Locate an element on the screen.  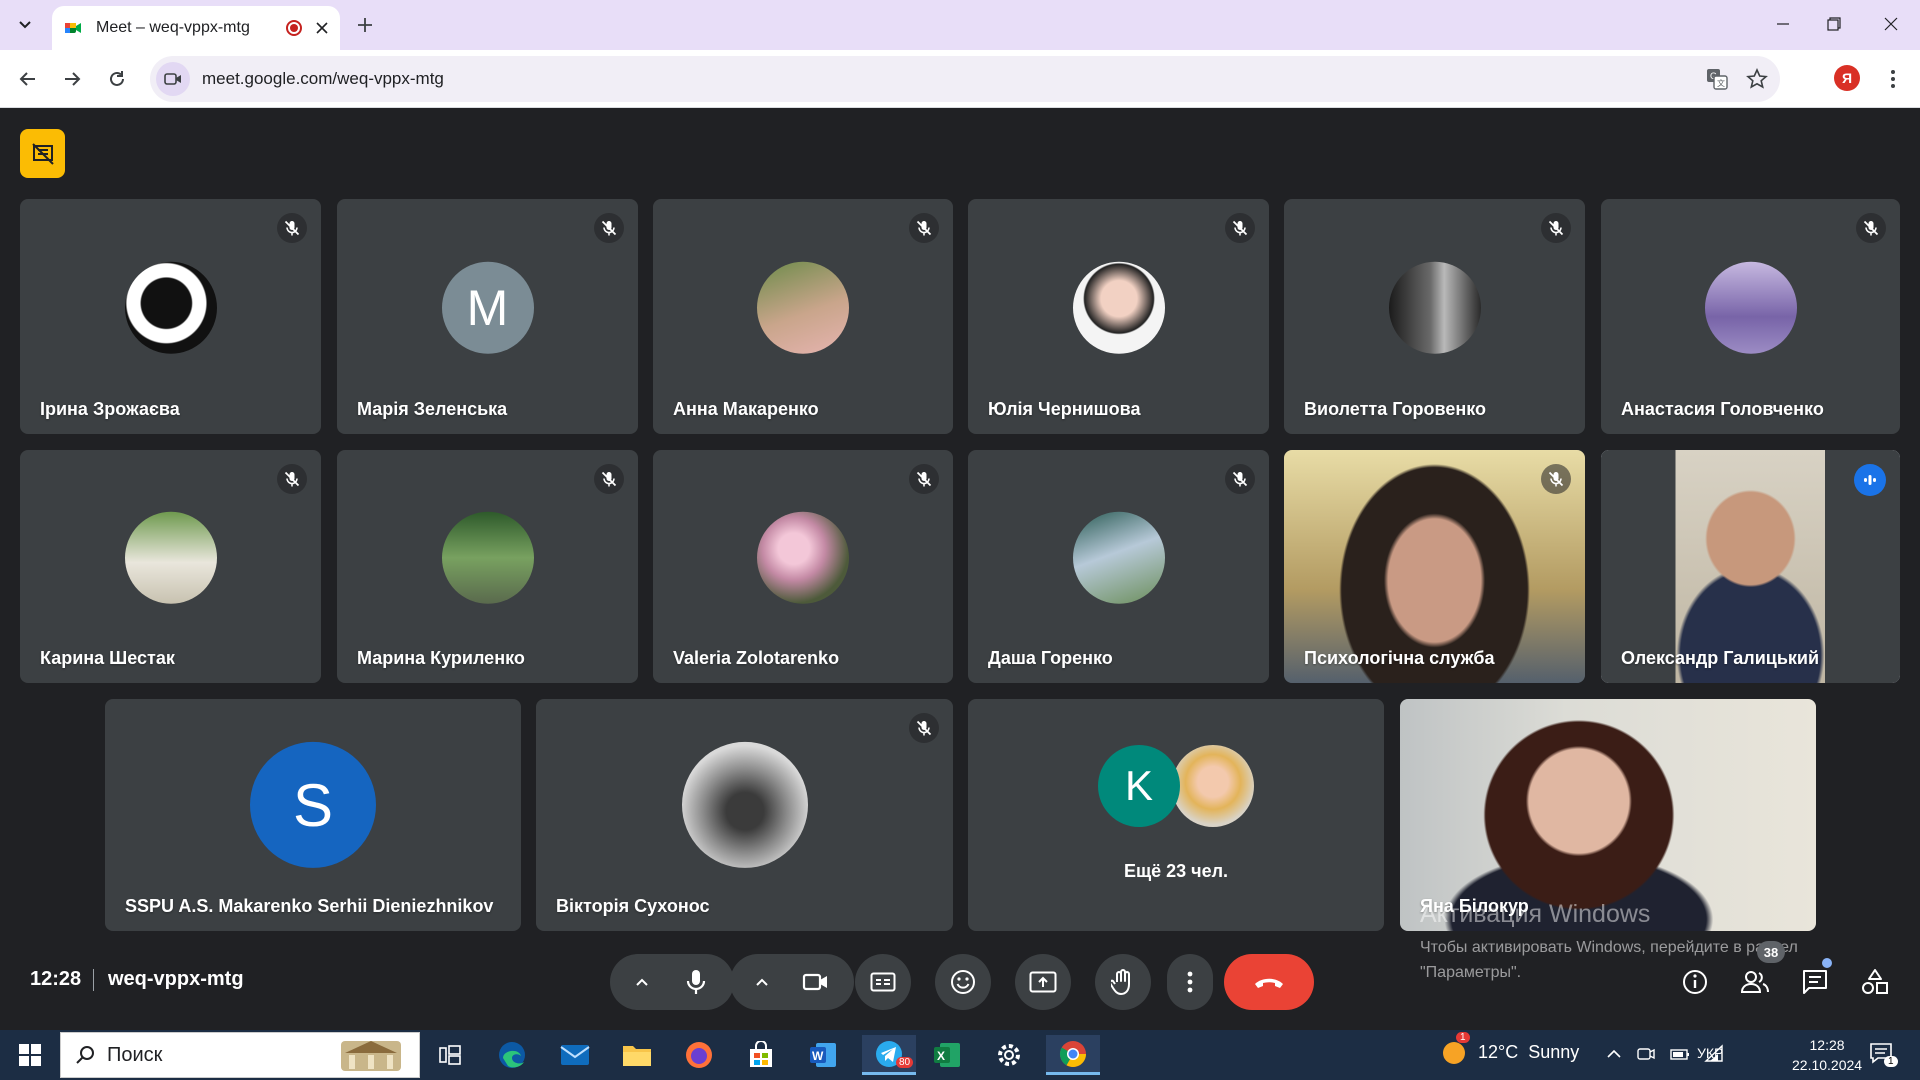
taskbar-telegram: 80 is located at coordinates (889, 1055).